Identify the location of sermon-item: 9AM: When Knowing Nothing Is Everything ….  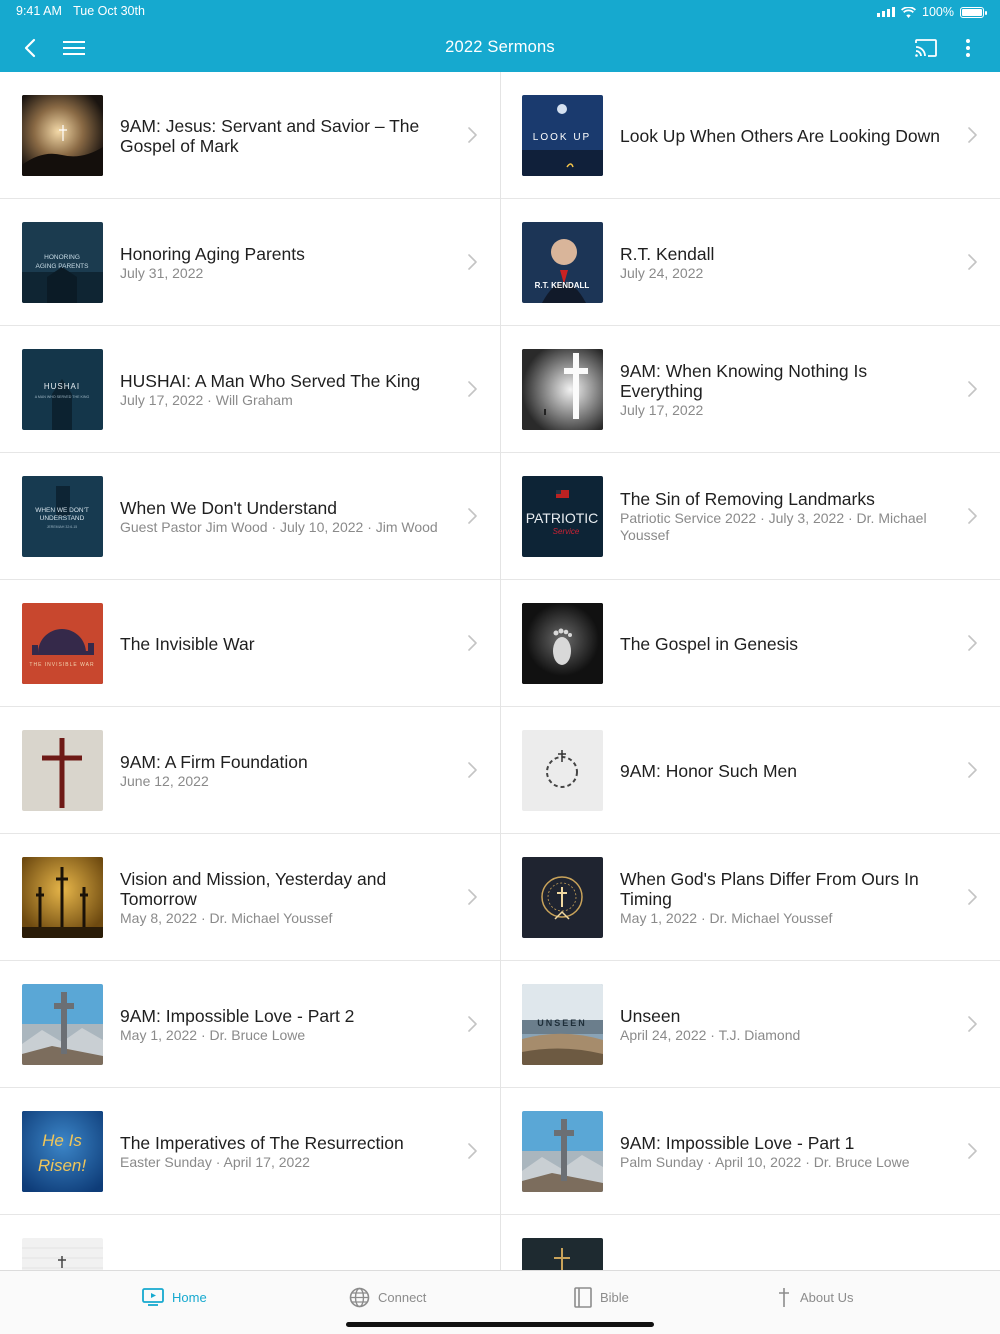
(750, 389).